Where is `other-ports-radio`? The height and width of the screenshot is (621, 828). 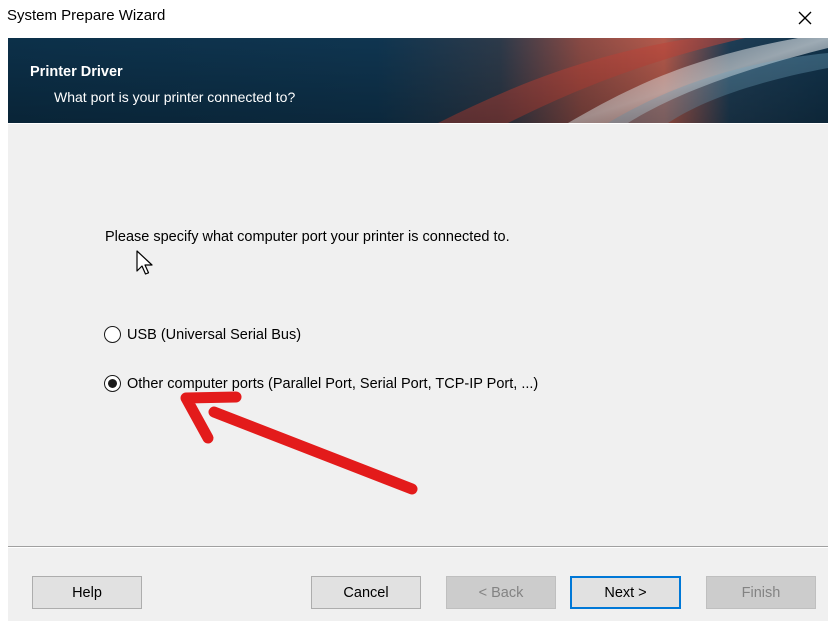 other-ports-radio is located at coordinates (112, 383).